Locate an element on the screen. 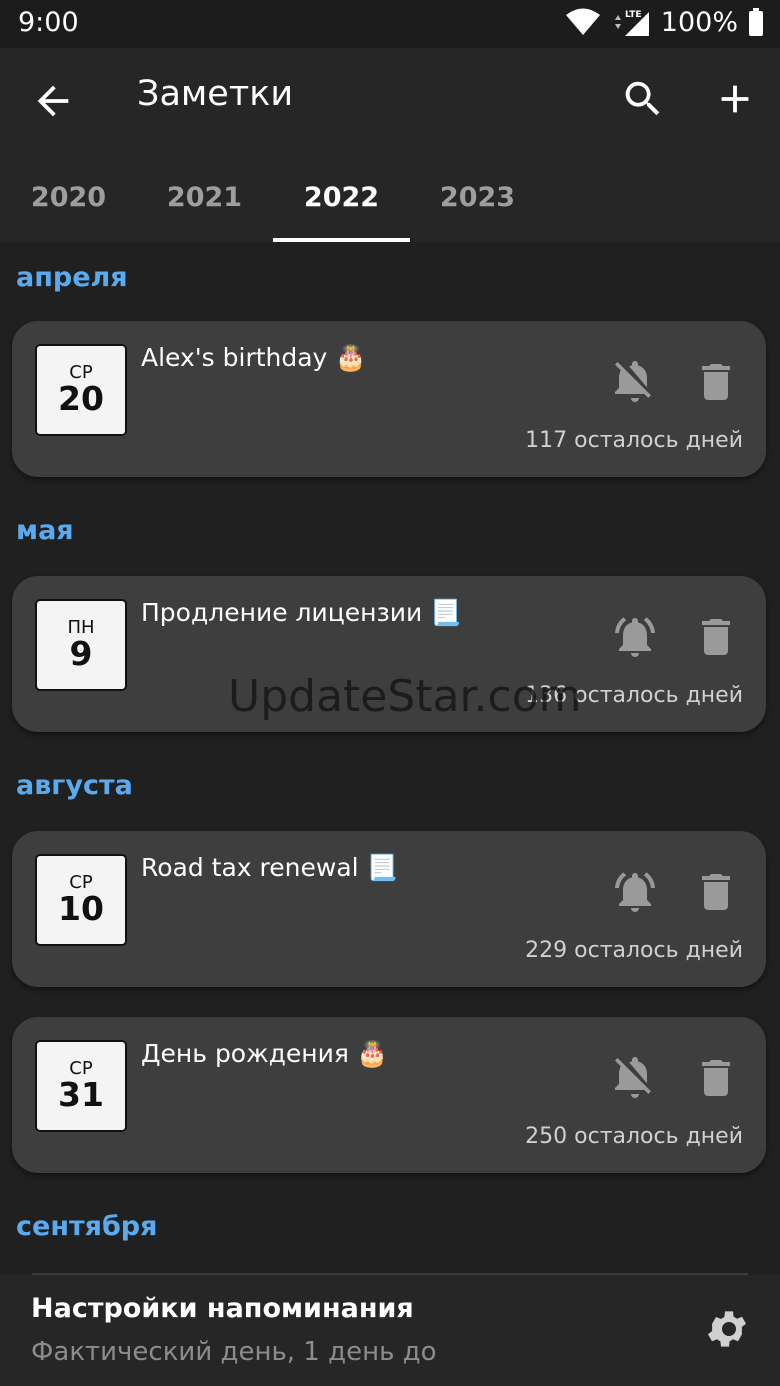  days-remaining: 117 осталось дней is located at coordinates (634, 440).